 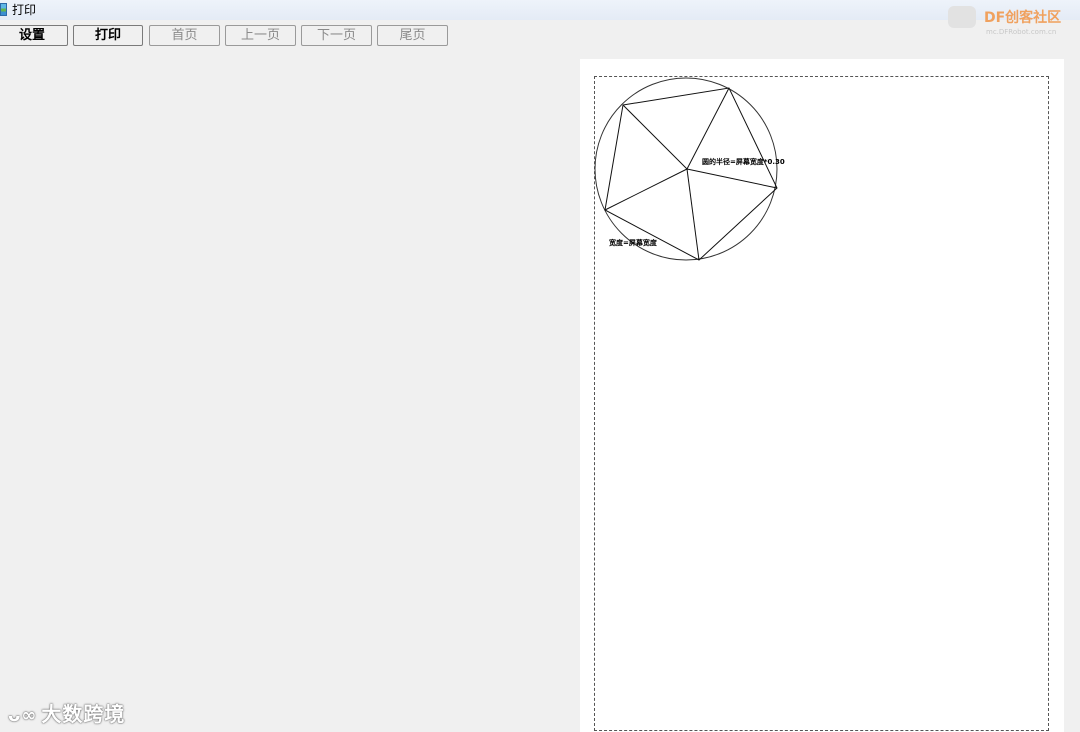 What do you see at coordinates (67, 714) in the screenshot?
I see `watermark-bottom-left: ᴗ∞ 大数跨境` at bounding box center [67, 714].